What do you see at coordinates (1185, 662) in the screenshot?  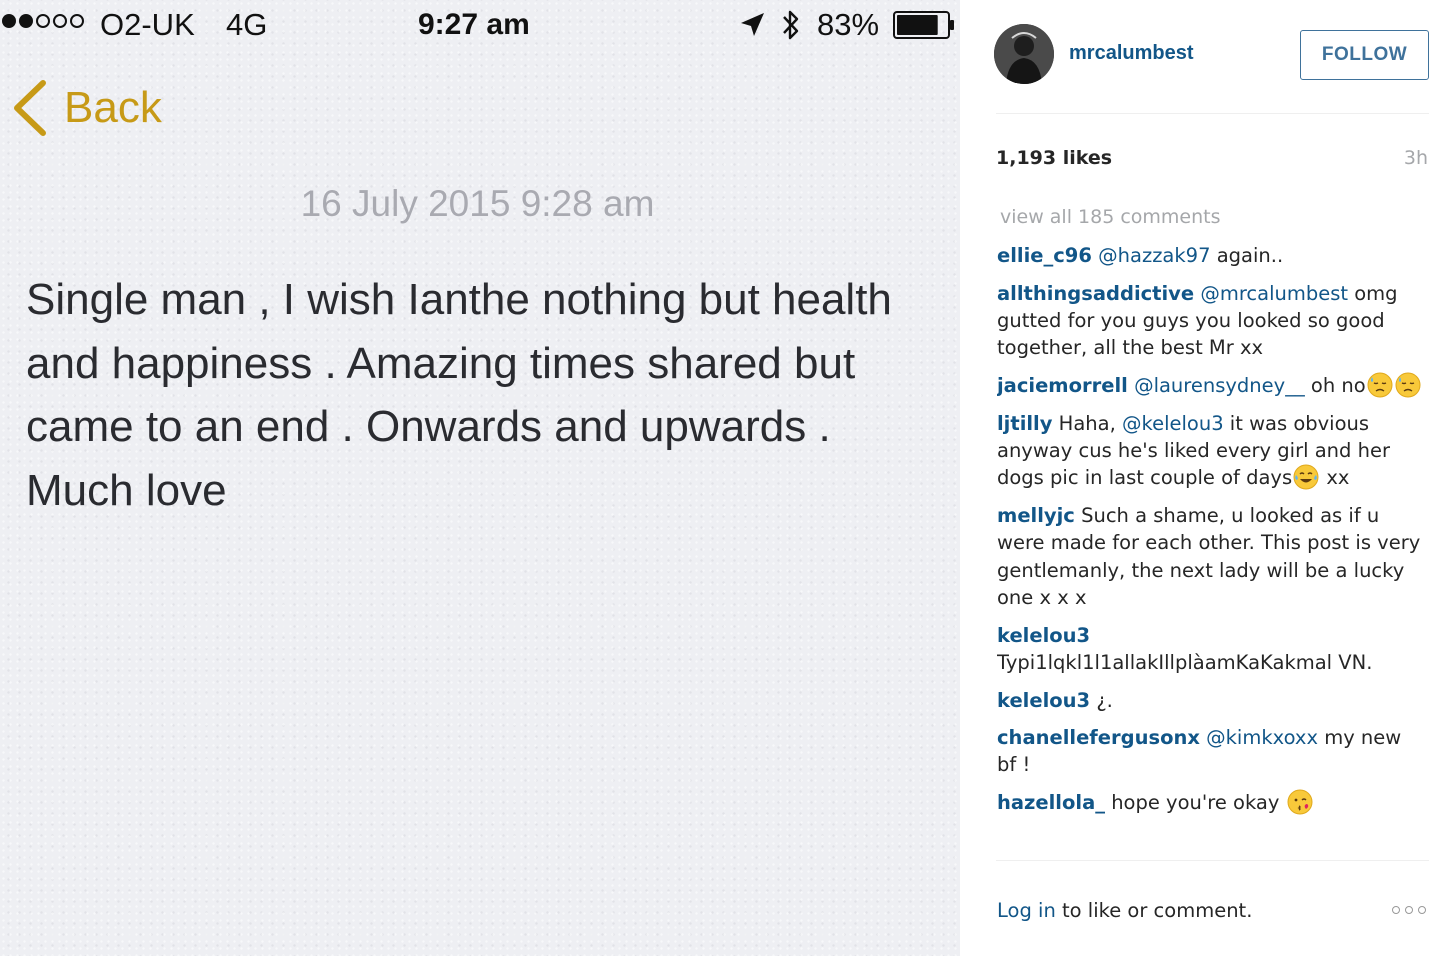 I see `comment-text: Typi1lqkl1l1allakIllplàamKaKakmal VN.` at bounding box center [1185, 662].